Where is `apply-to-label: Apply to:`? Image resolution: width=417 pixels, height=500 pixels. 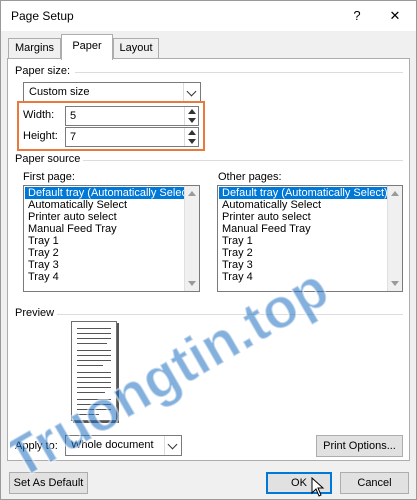 apply-to-label: Apply to: is located at coordinates (36, 446).